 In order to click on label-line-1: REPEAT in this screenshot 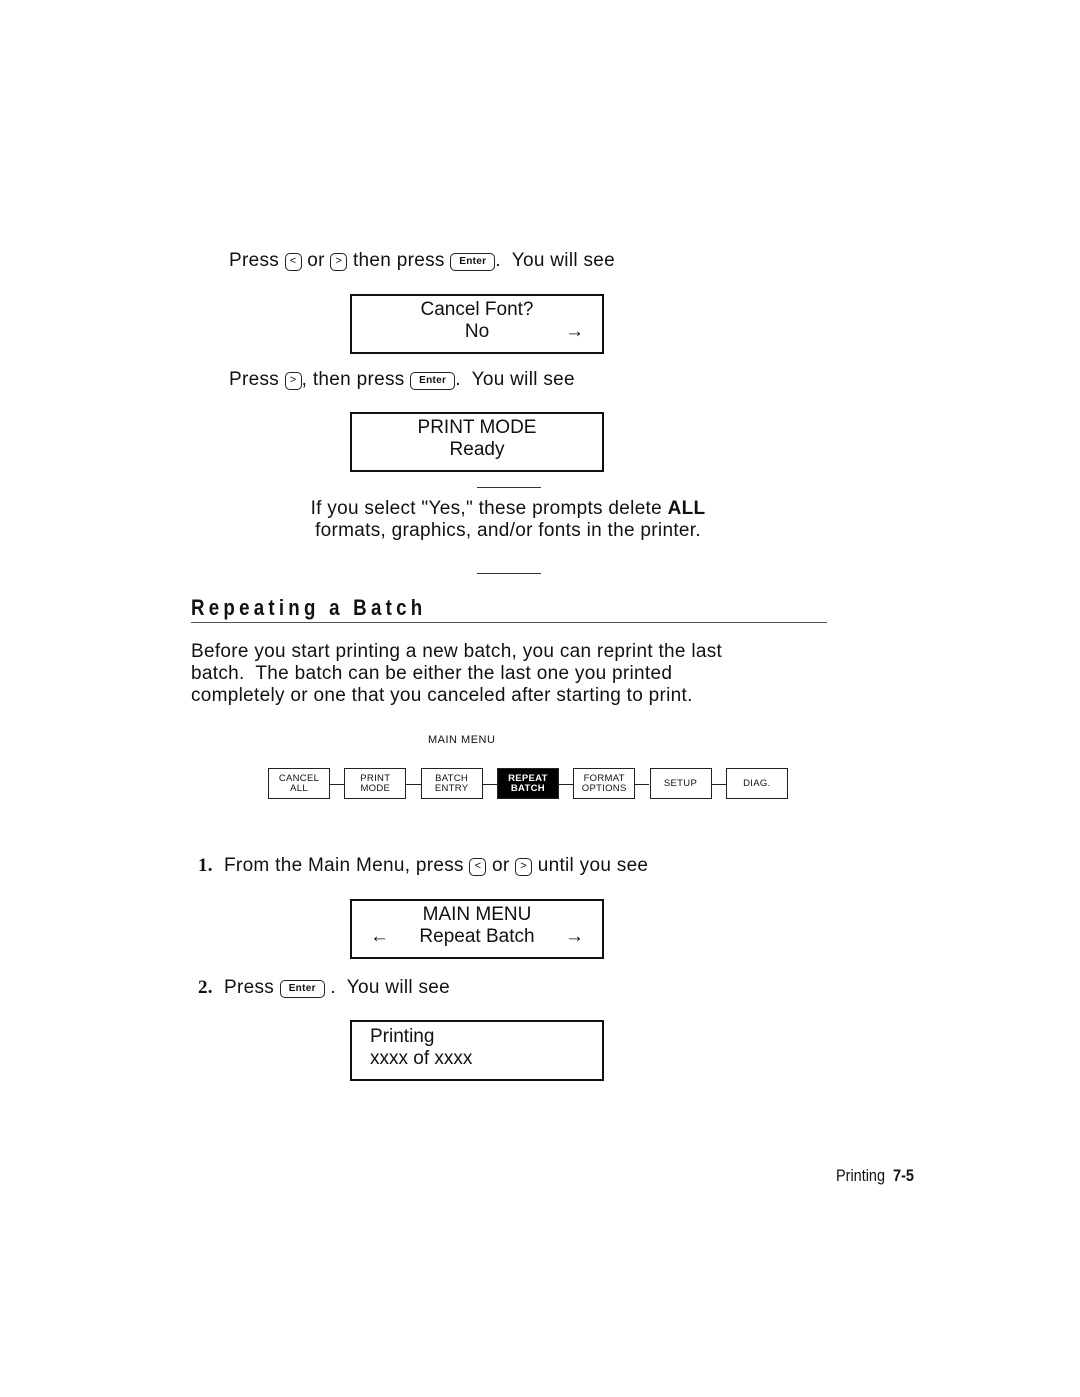, I will do `click(528, 778)`.